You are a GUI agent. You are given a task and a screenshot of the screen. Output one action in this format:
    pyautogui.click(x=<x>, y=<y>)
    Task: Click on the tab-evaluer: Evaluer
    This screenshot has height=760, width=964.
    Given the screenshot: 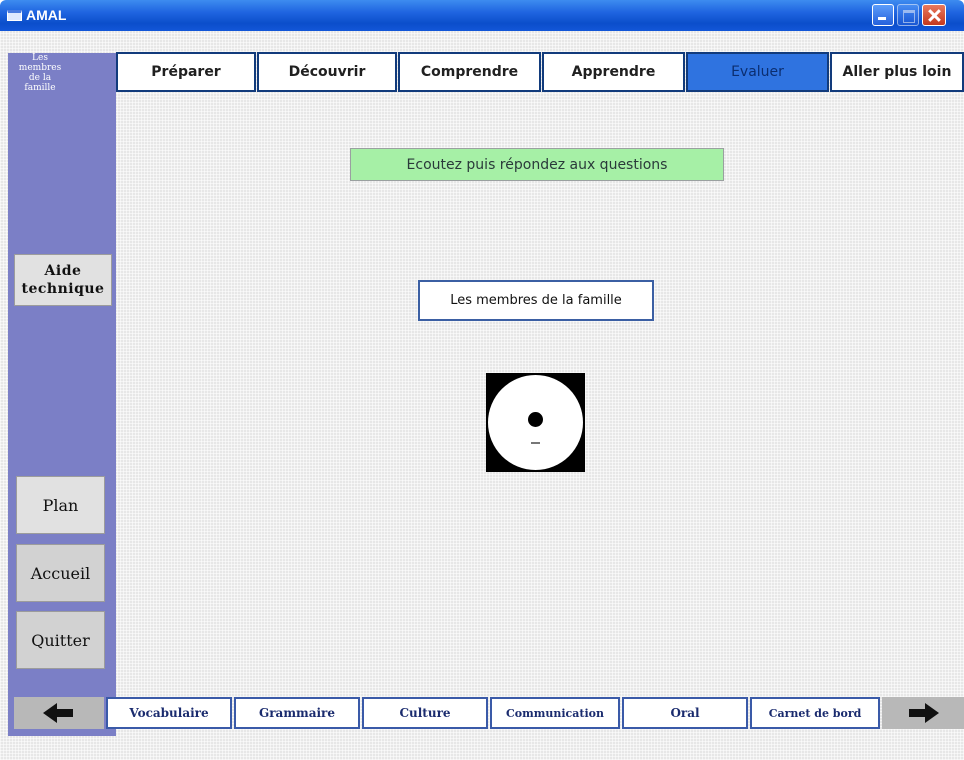 What is the action you would take?
    pyautogui.click(x=757, y=72)
    